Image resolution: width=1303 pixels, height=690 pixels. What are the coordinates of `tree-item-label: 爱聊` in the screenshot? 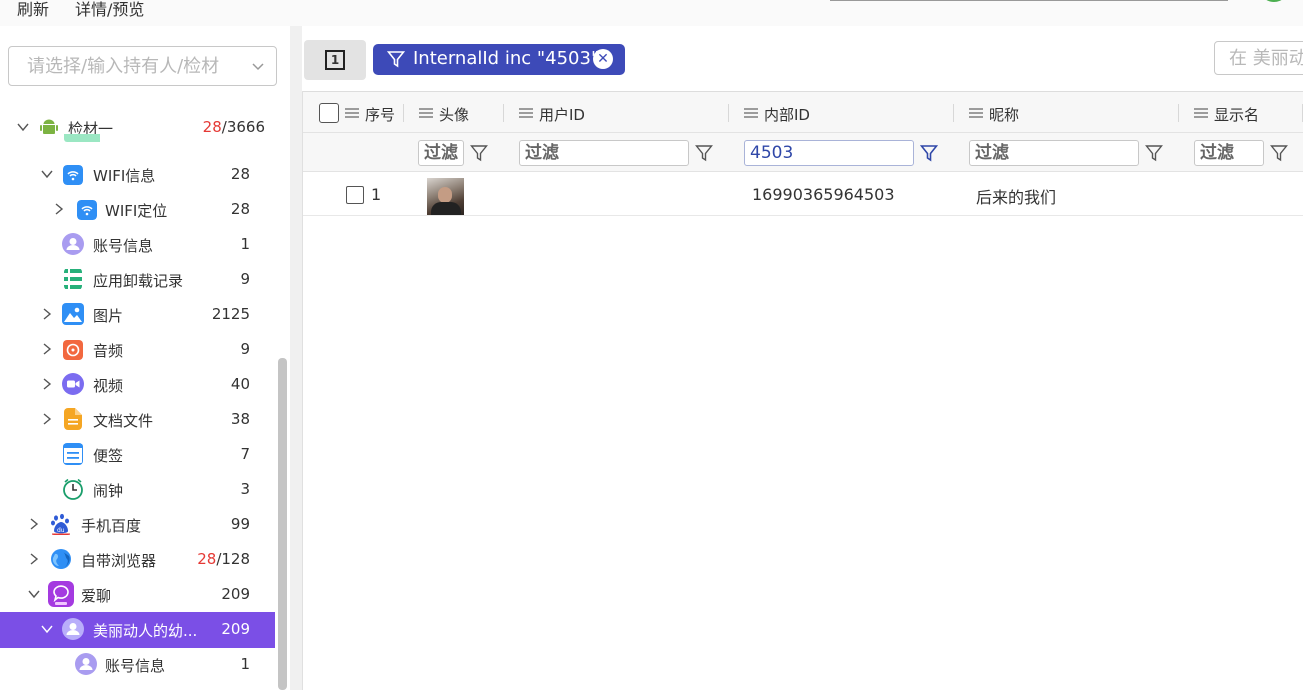 It's located at (96, 596).